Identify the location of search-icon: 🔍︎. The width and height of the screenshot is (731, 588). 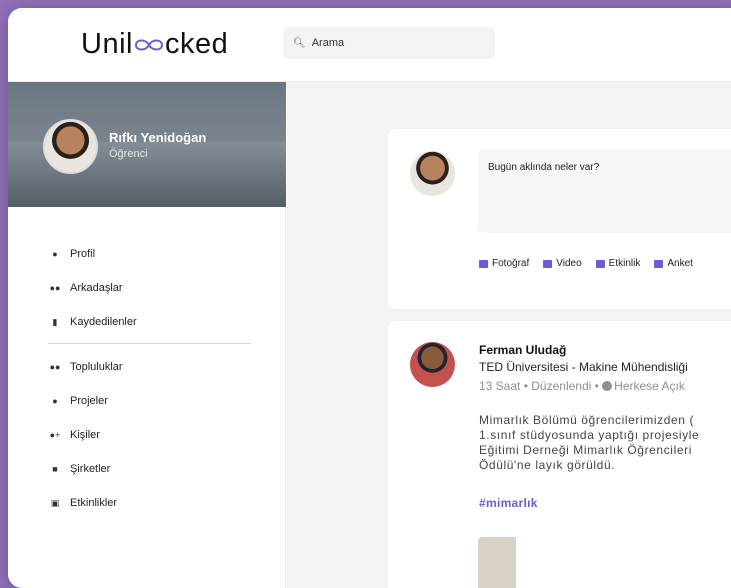
(299, 43).